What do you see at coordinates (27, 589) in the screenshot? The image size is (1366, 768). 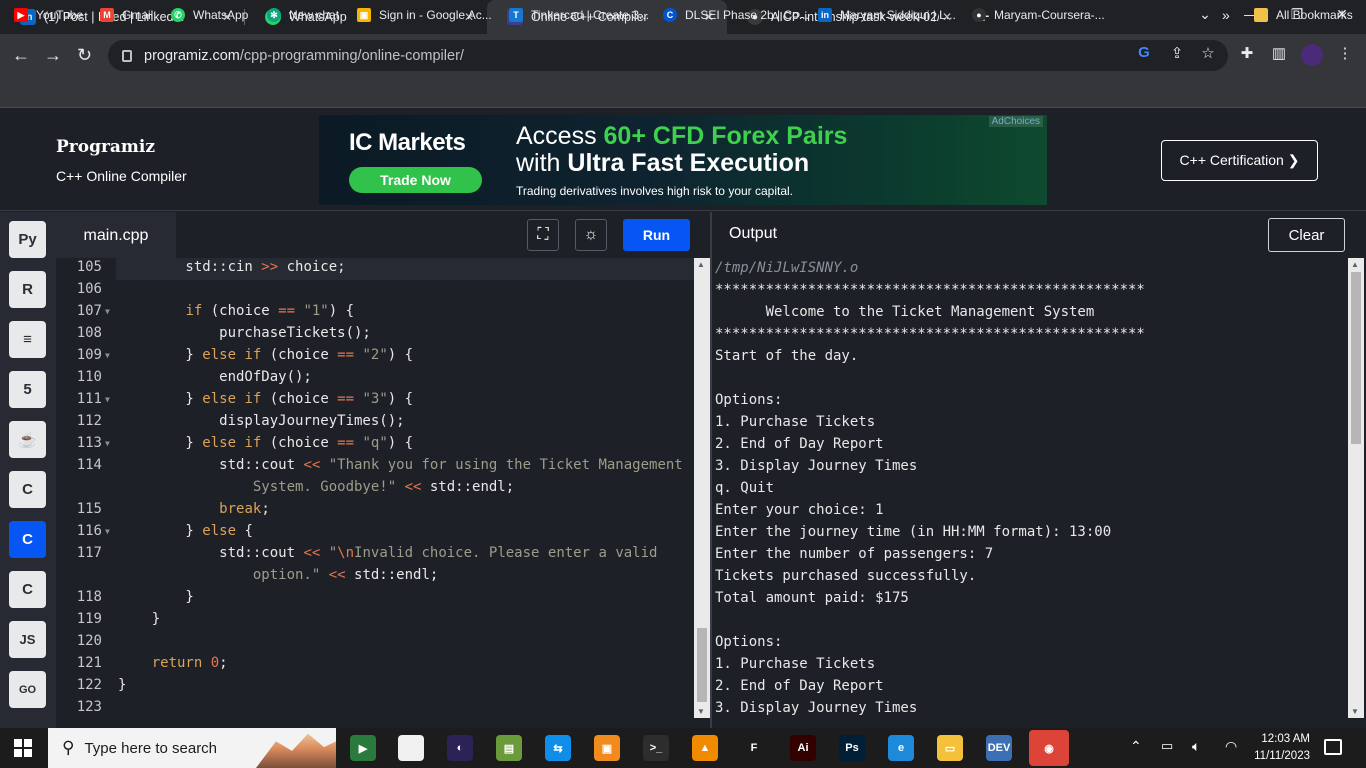 I see `csharp-icon: C` at bounding box center [27, 589].